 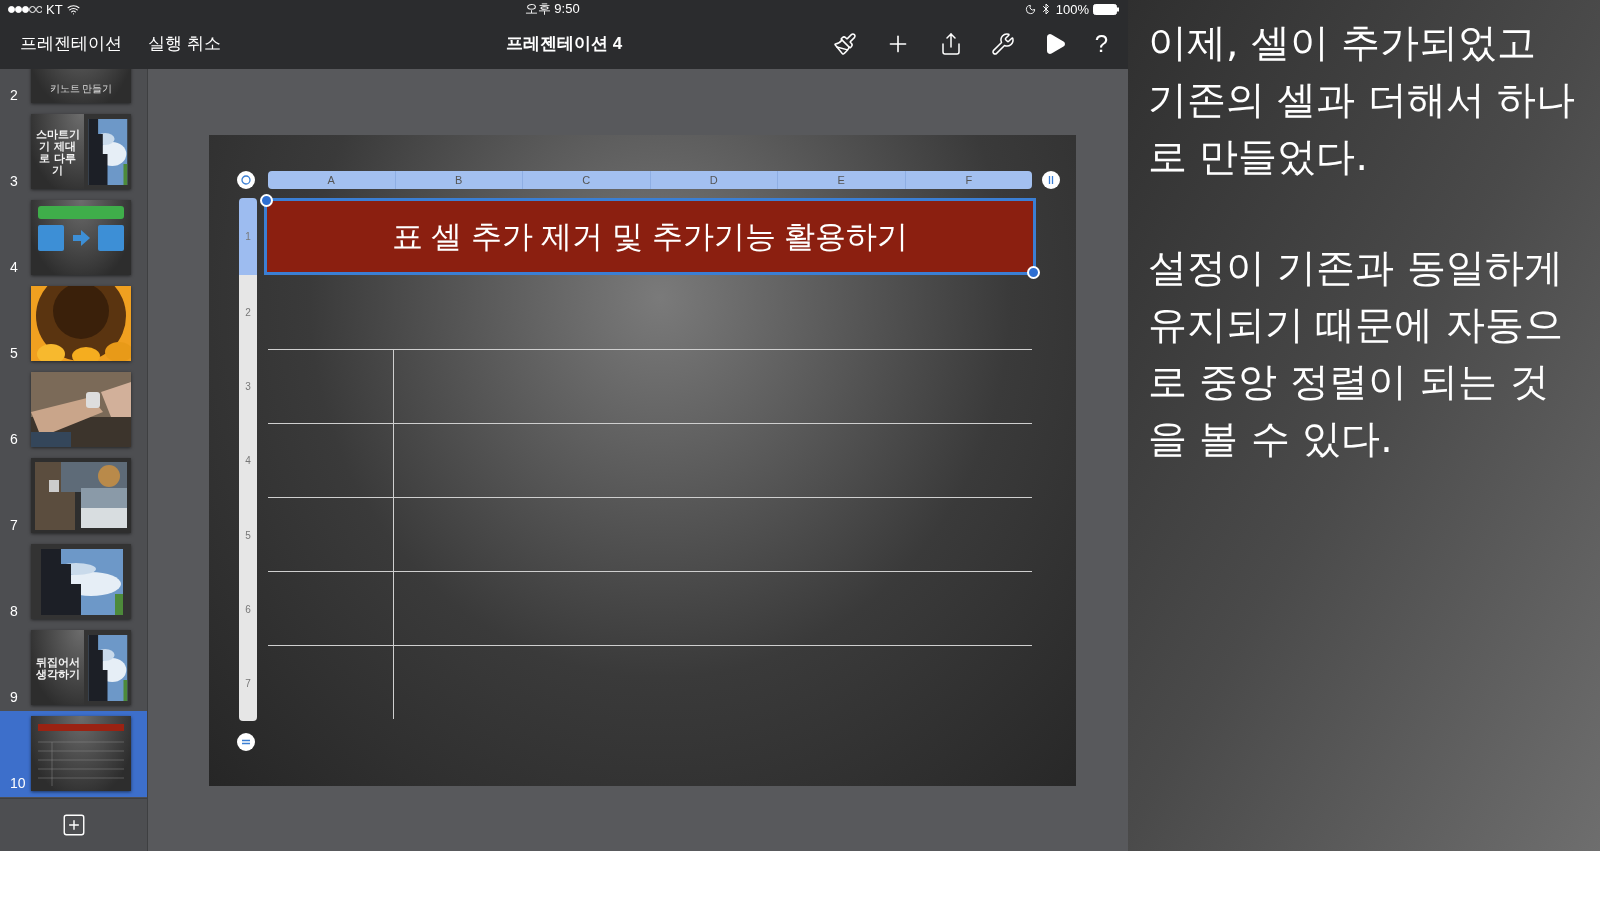 What do you see at coordinates (57, 151) in the screenshot?
I see `slide-title: 스마트기기 제대로 다루기` at bounding box center [57, 151].